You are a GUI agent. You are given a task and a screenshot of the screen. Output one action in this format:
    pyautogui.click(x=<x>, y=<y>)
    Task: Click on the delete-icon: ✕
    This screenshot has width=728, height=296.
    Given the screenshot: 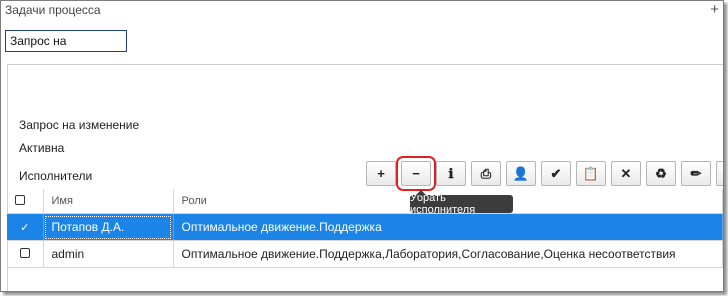 What is the action you would take?
    pyautogui.click(x=626, y=173)
    